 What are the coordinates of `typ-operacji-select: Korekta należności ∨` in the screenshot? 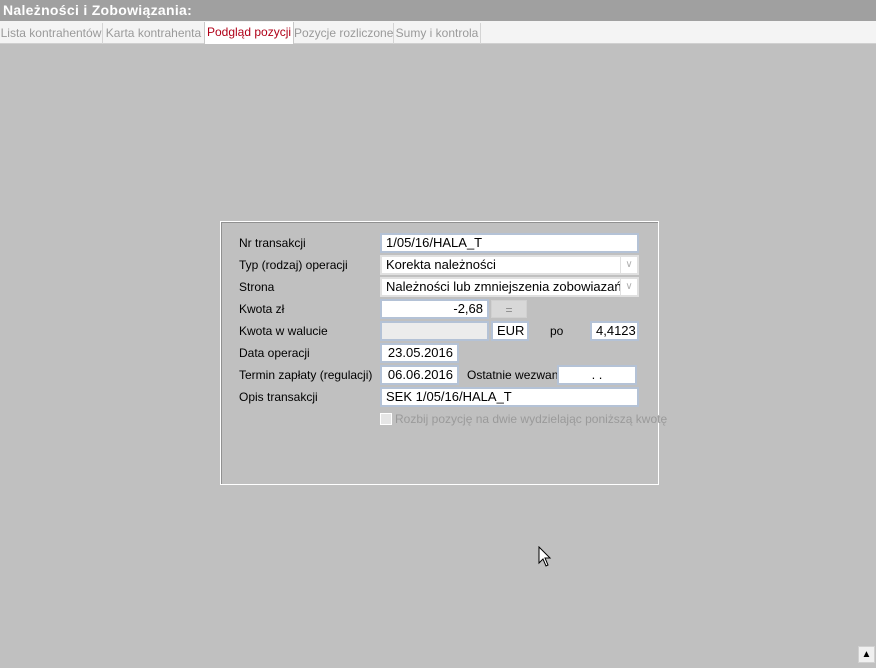 It's located at (509, 265).